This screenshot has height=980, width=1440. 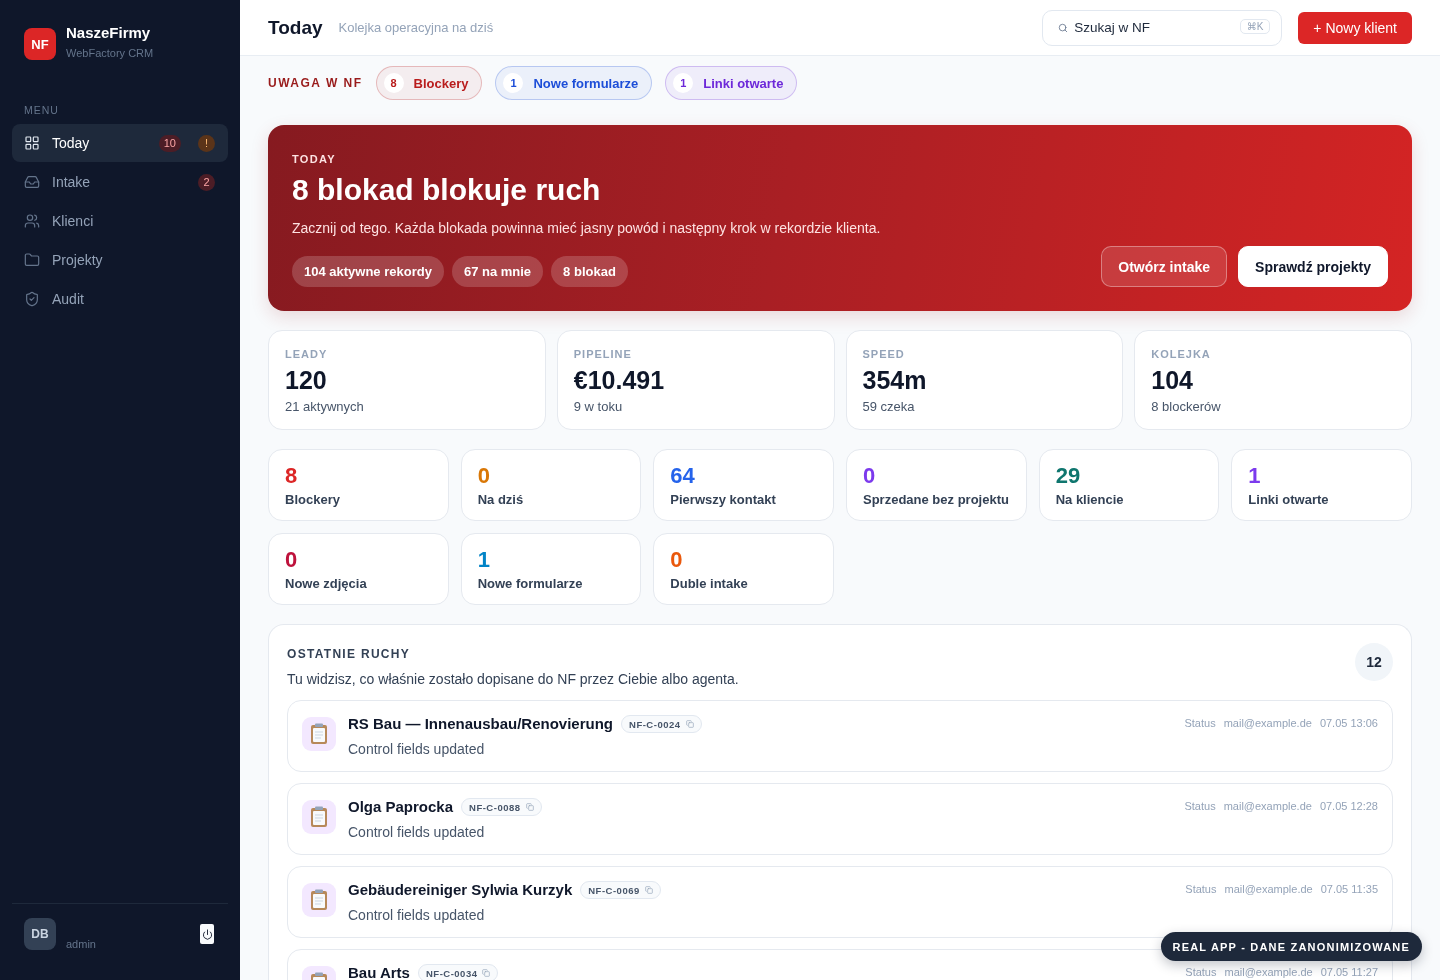 I want to click on nav-item: Audit, so click(x=120, y=299).